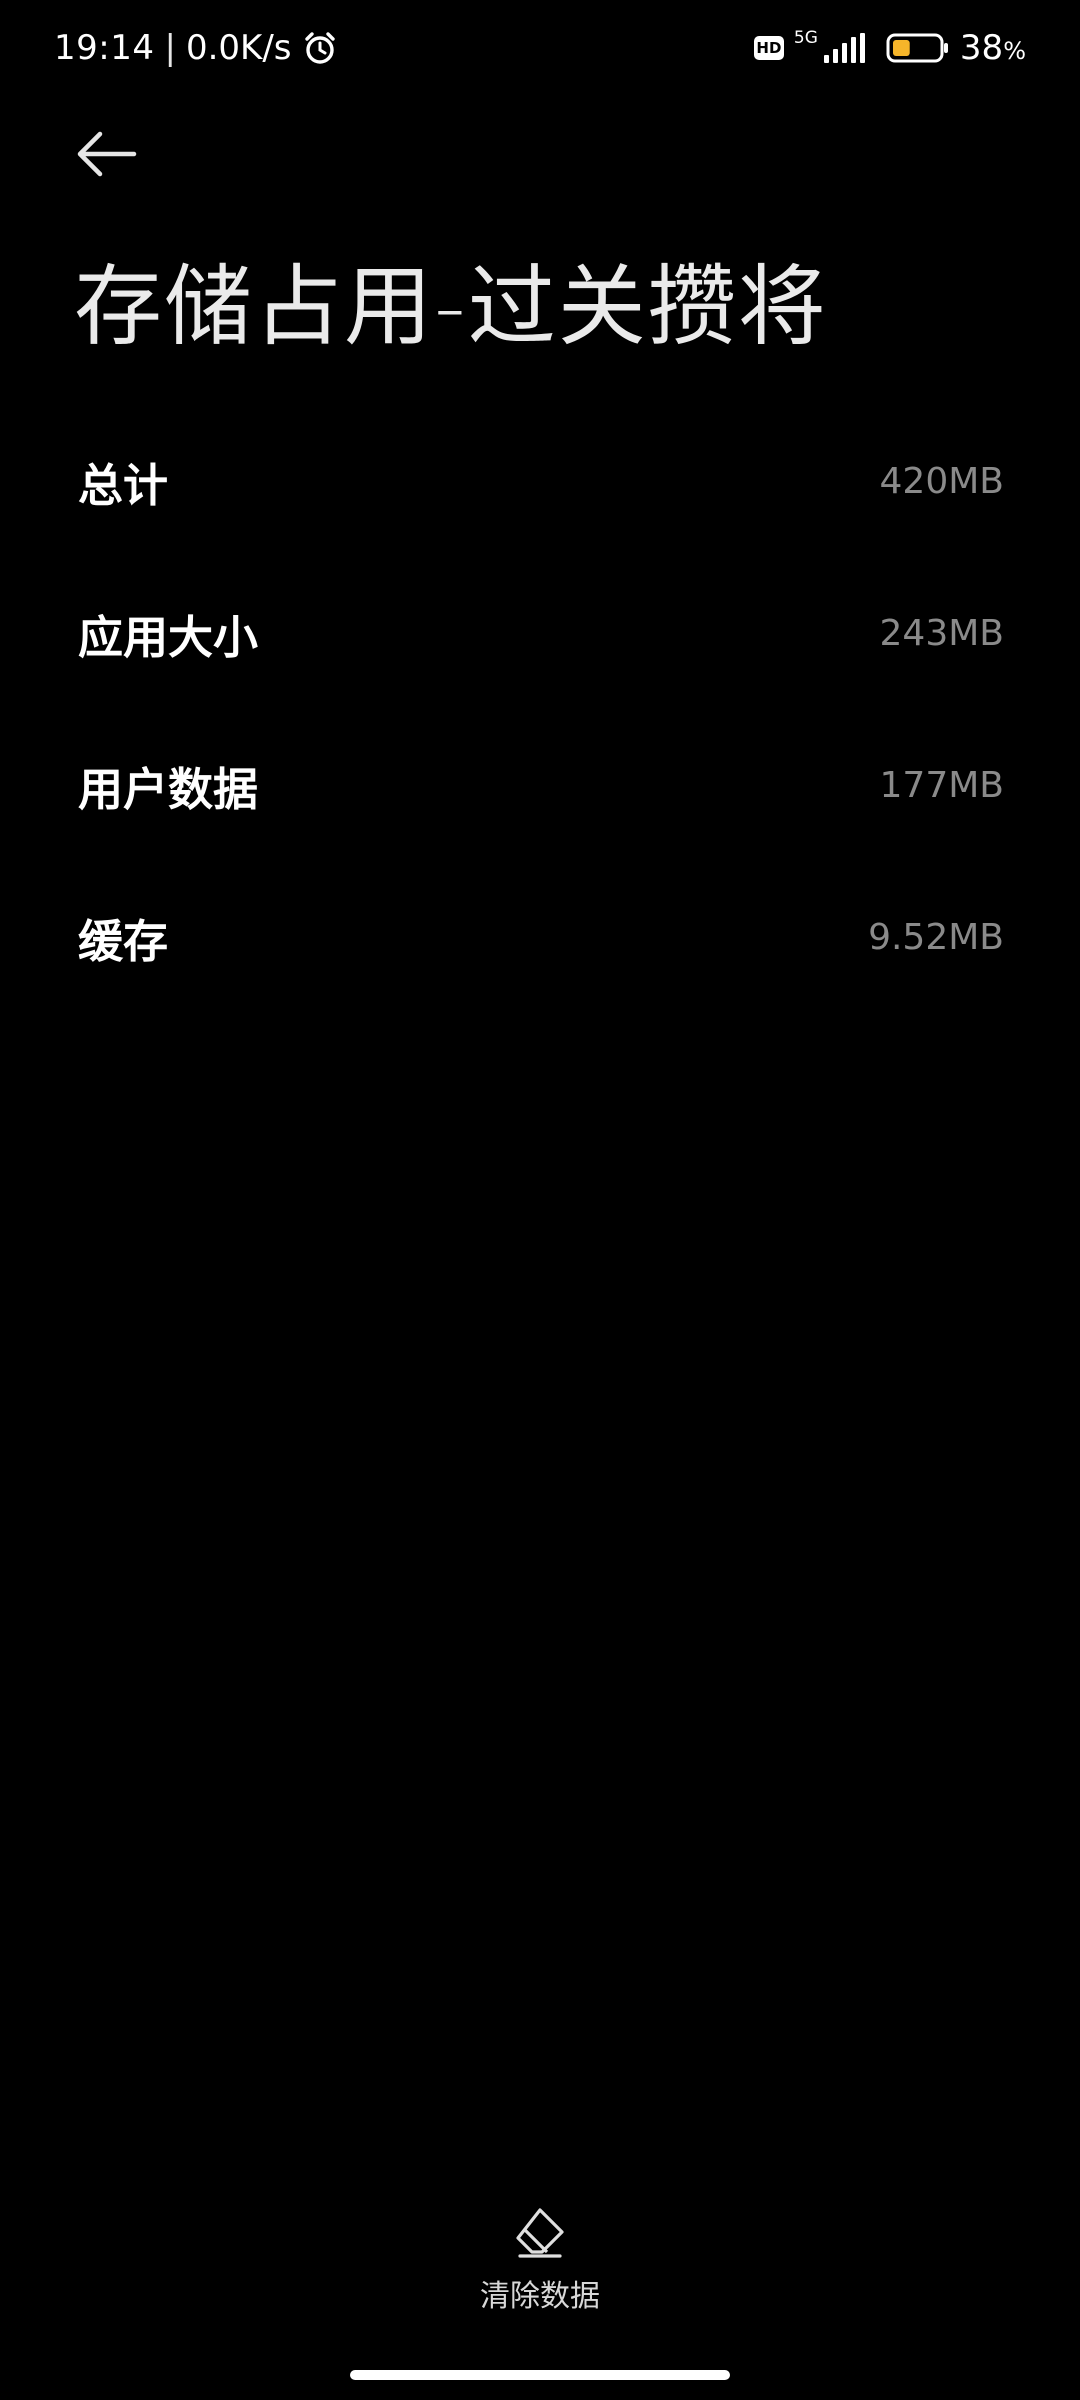  Describe the element at coordinates (451, 306) in the screenshot. I see `page-title: 存储占用-过关攒将` at that location.